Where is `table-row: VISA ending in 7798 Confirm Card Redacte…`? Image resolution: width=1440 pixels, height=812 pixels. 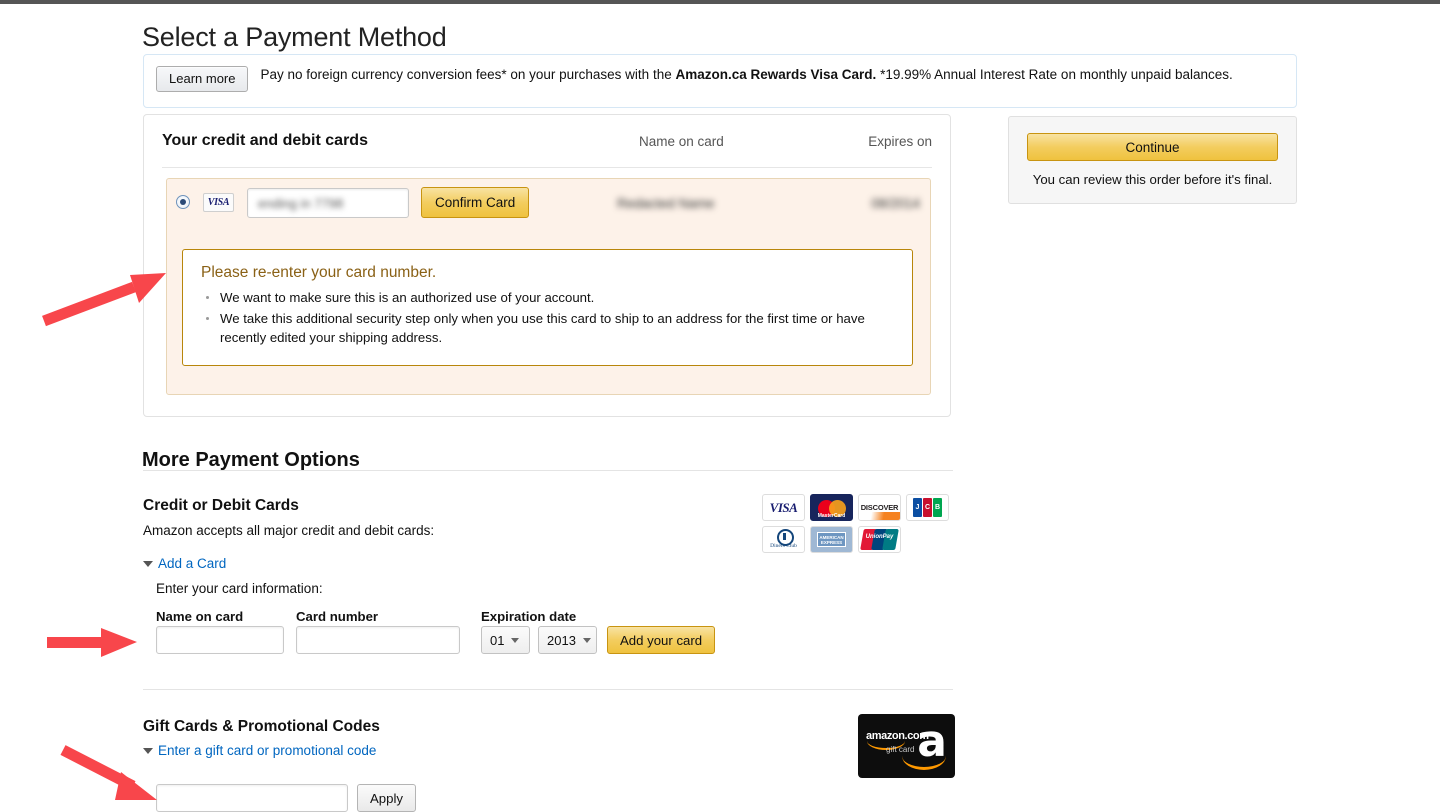
table-row: VISA ending in 7798 Confirm Card Redacte… is located at coordinates (548, 207).